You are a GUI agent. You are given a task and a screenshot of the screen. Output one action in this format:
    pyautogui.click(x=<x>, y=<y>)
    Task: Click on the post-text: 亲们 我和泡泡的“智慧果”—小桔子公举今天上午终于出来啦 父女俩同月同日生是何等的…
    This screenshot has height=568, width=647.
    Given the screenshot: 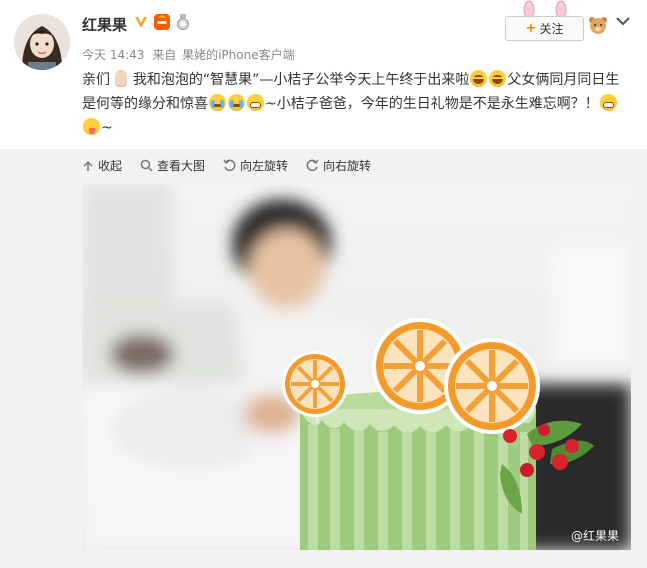 What is the action you would take?
    pyautogui.click(x=352, y=104)
    